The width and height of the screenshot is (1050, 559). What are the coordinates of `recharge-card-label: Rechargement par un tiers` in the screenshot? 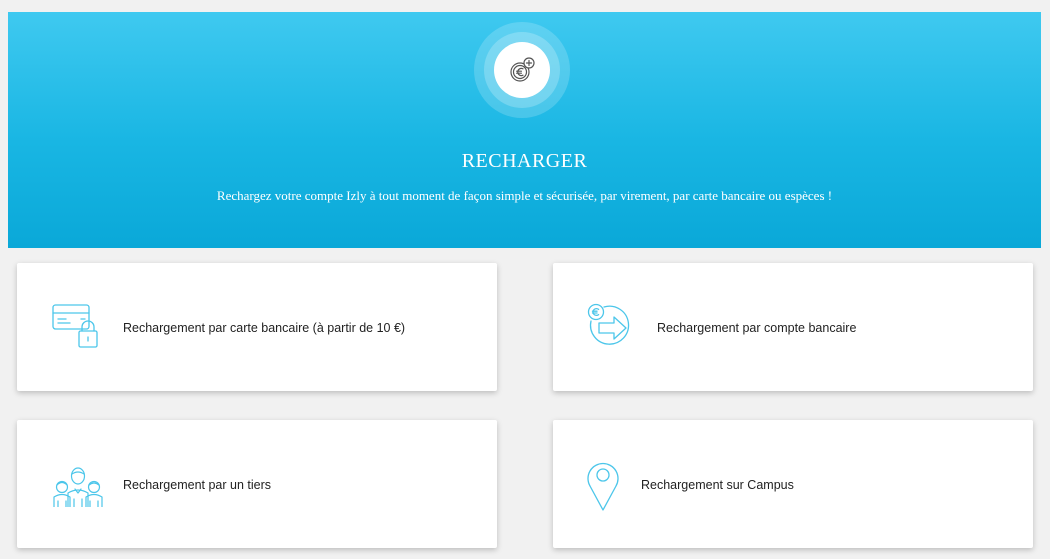 It's located at (197, 485).